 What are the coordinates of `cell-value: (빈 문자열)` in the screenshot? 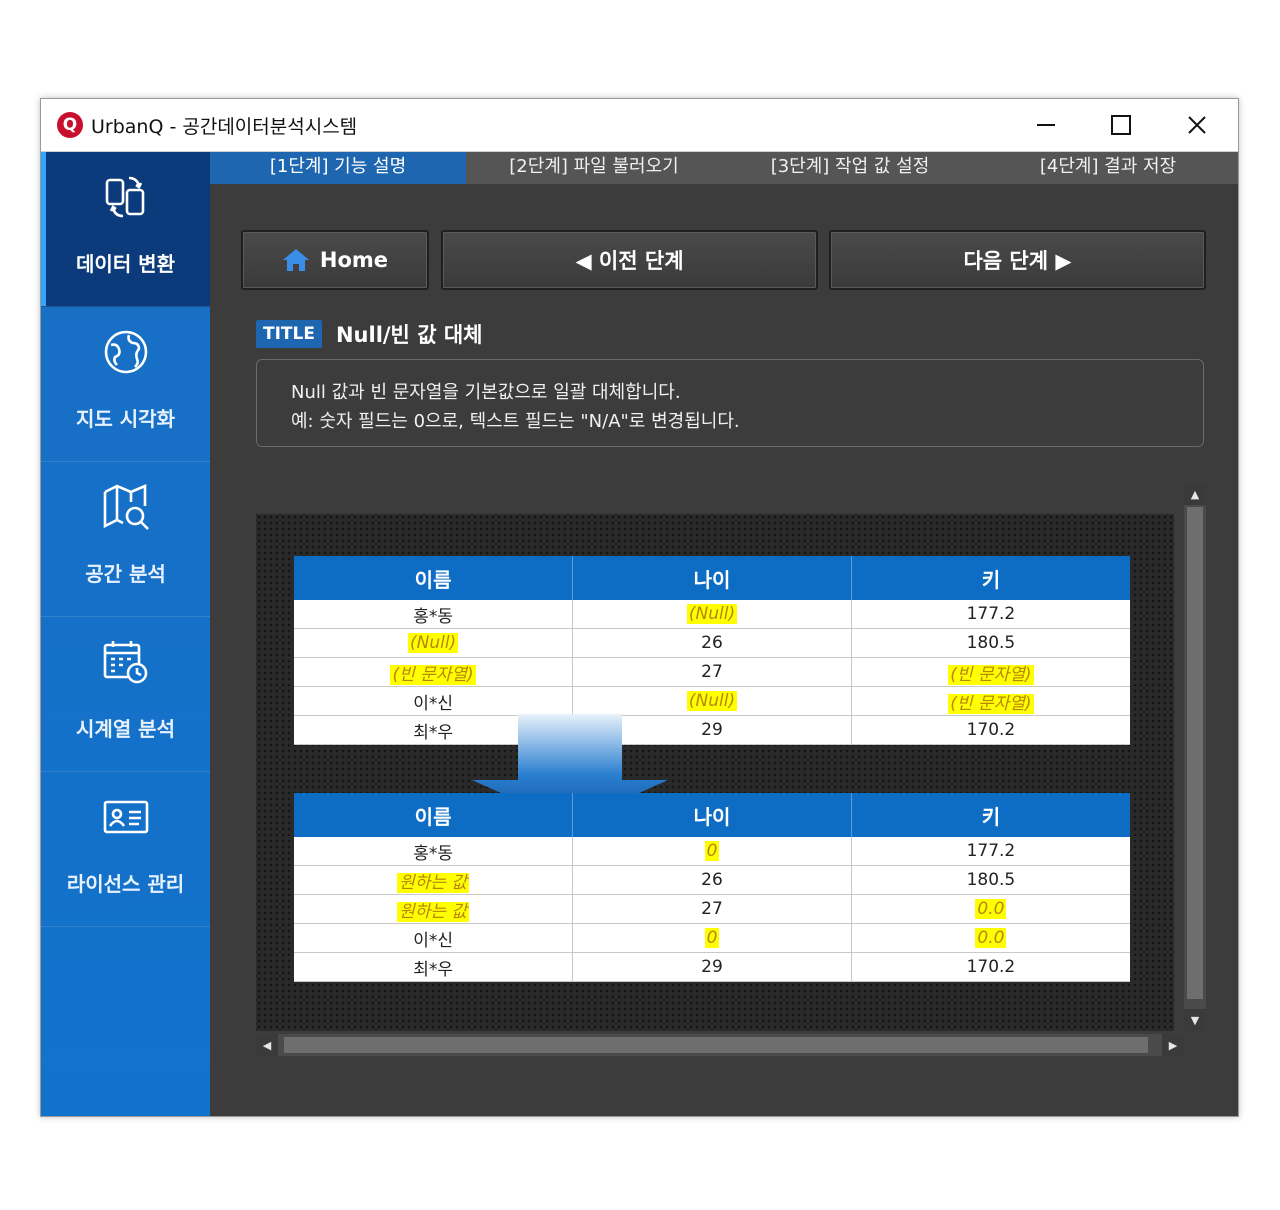 It's located at (991, 703).